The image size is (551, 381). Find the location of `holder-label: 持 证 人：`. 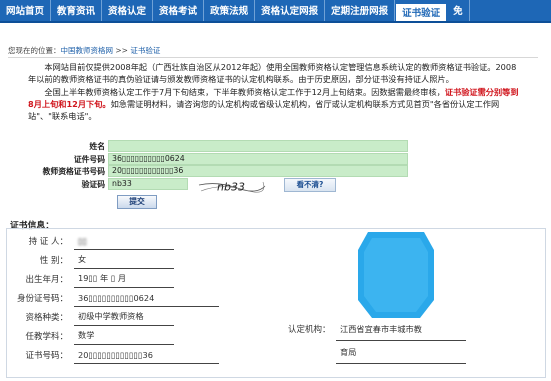

holder-label: 持 证 人： is located at coordinates (48, 242).